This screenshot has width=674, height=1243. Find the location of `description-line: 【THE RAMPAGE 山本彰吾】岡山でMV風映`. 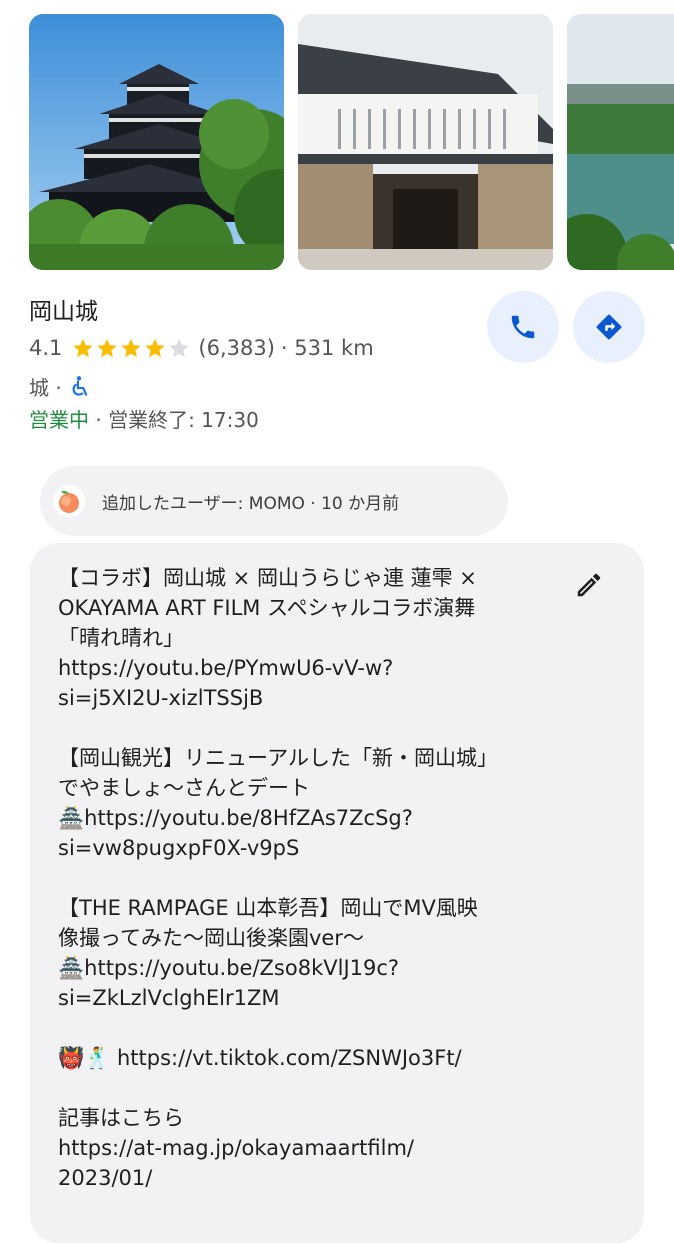

description-line: 【THE RAMPAGE 山本彰吾】岡山でMV風映 is located at coordinates (268, 908).